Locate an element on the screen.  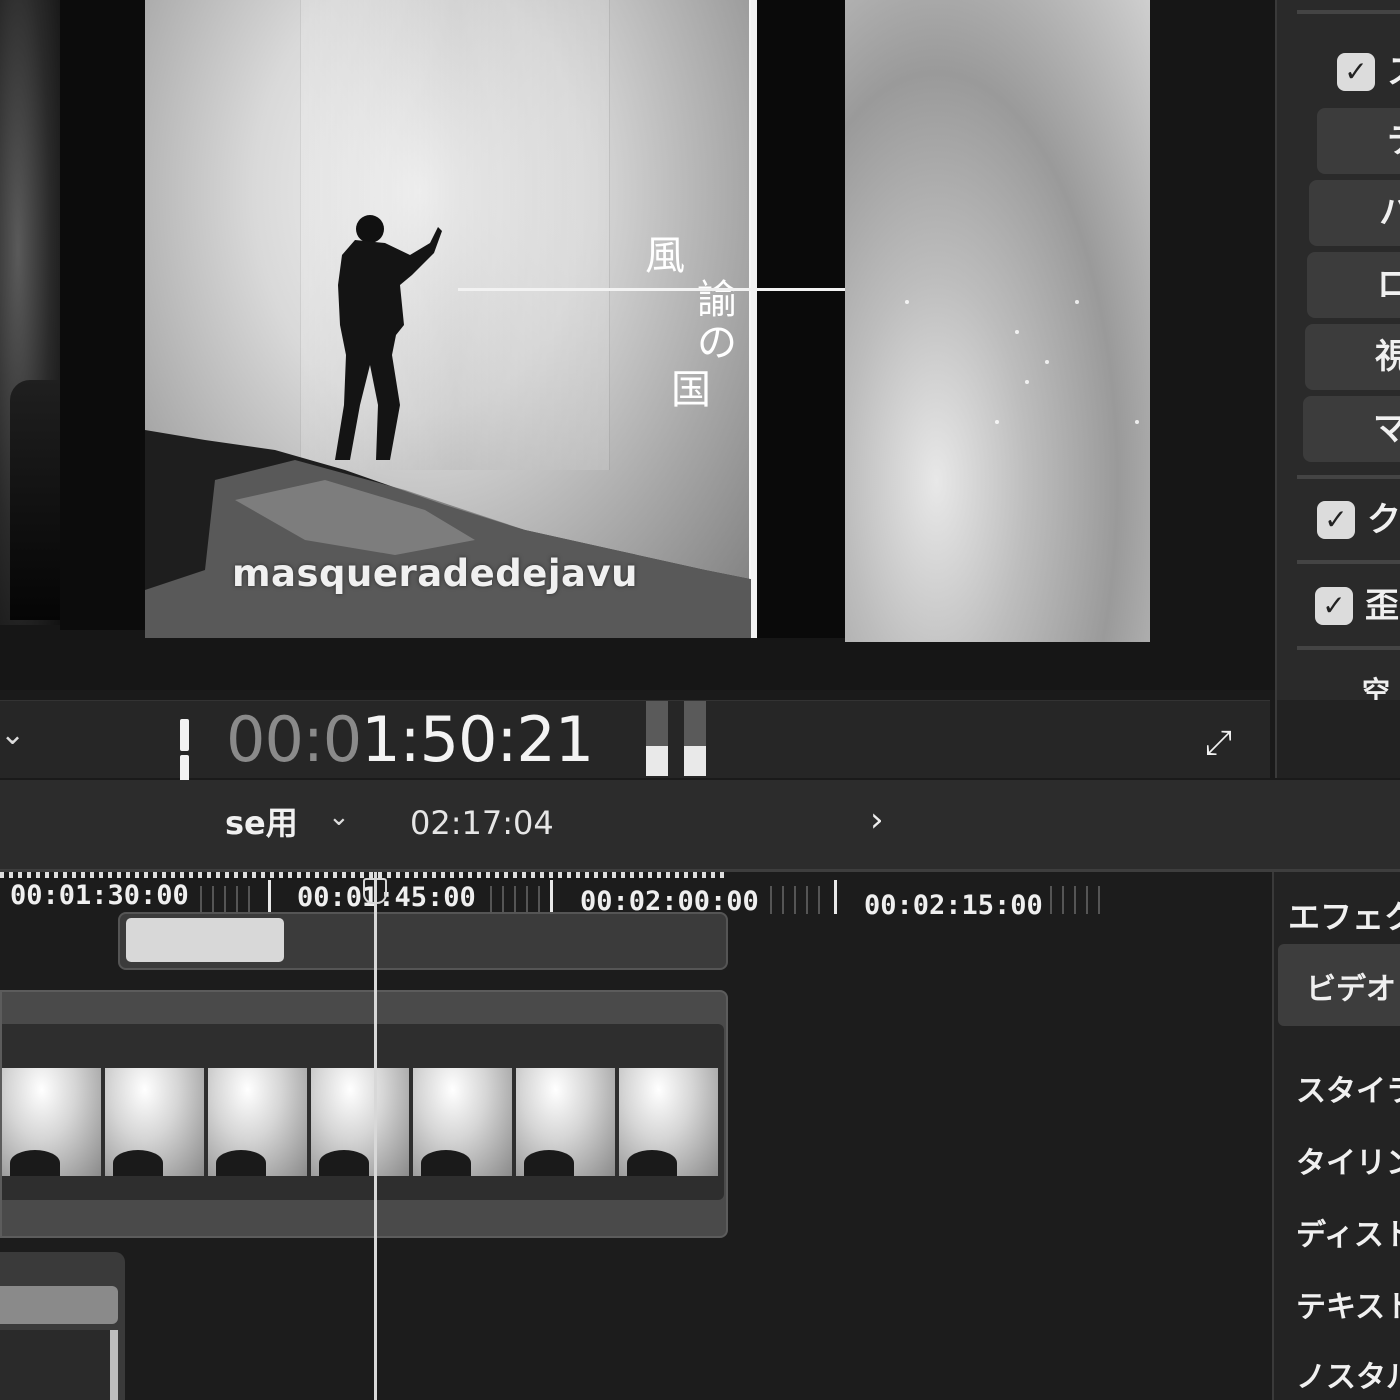
inspector-label: ス is located at coordinates (1393, 72).